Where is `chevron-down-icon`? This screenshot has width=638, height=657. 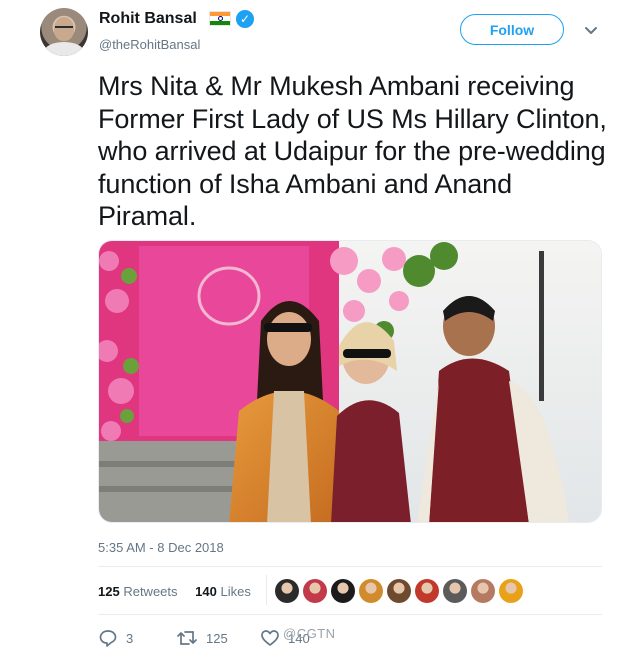 chevron-down-icon is located at coordinates (591, 30).